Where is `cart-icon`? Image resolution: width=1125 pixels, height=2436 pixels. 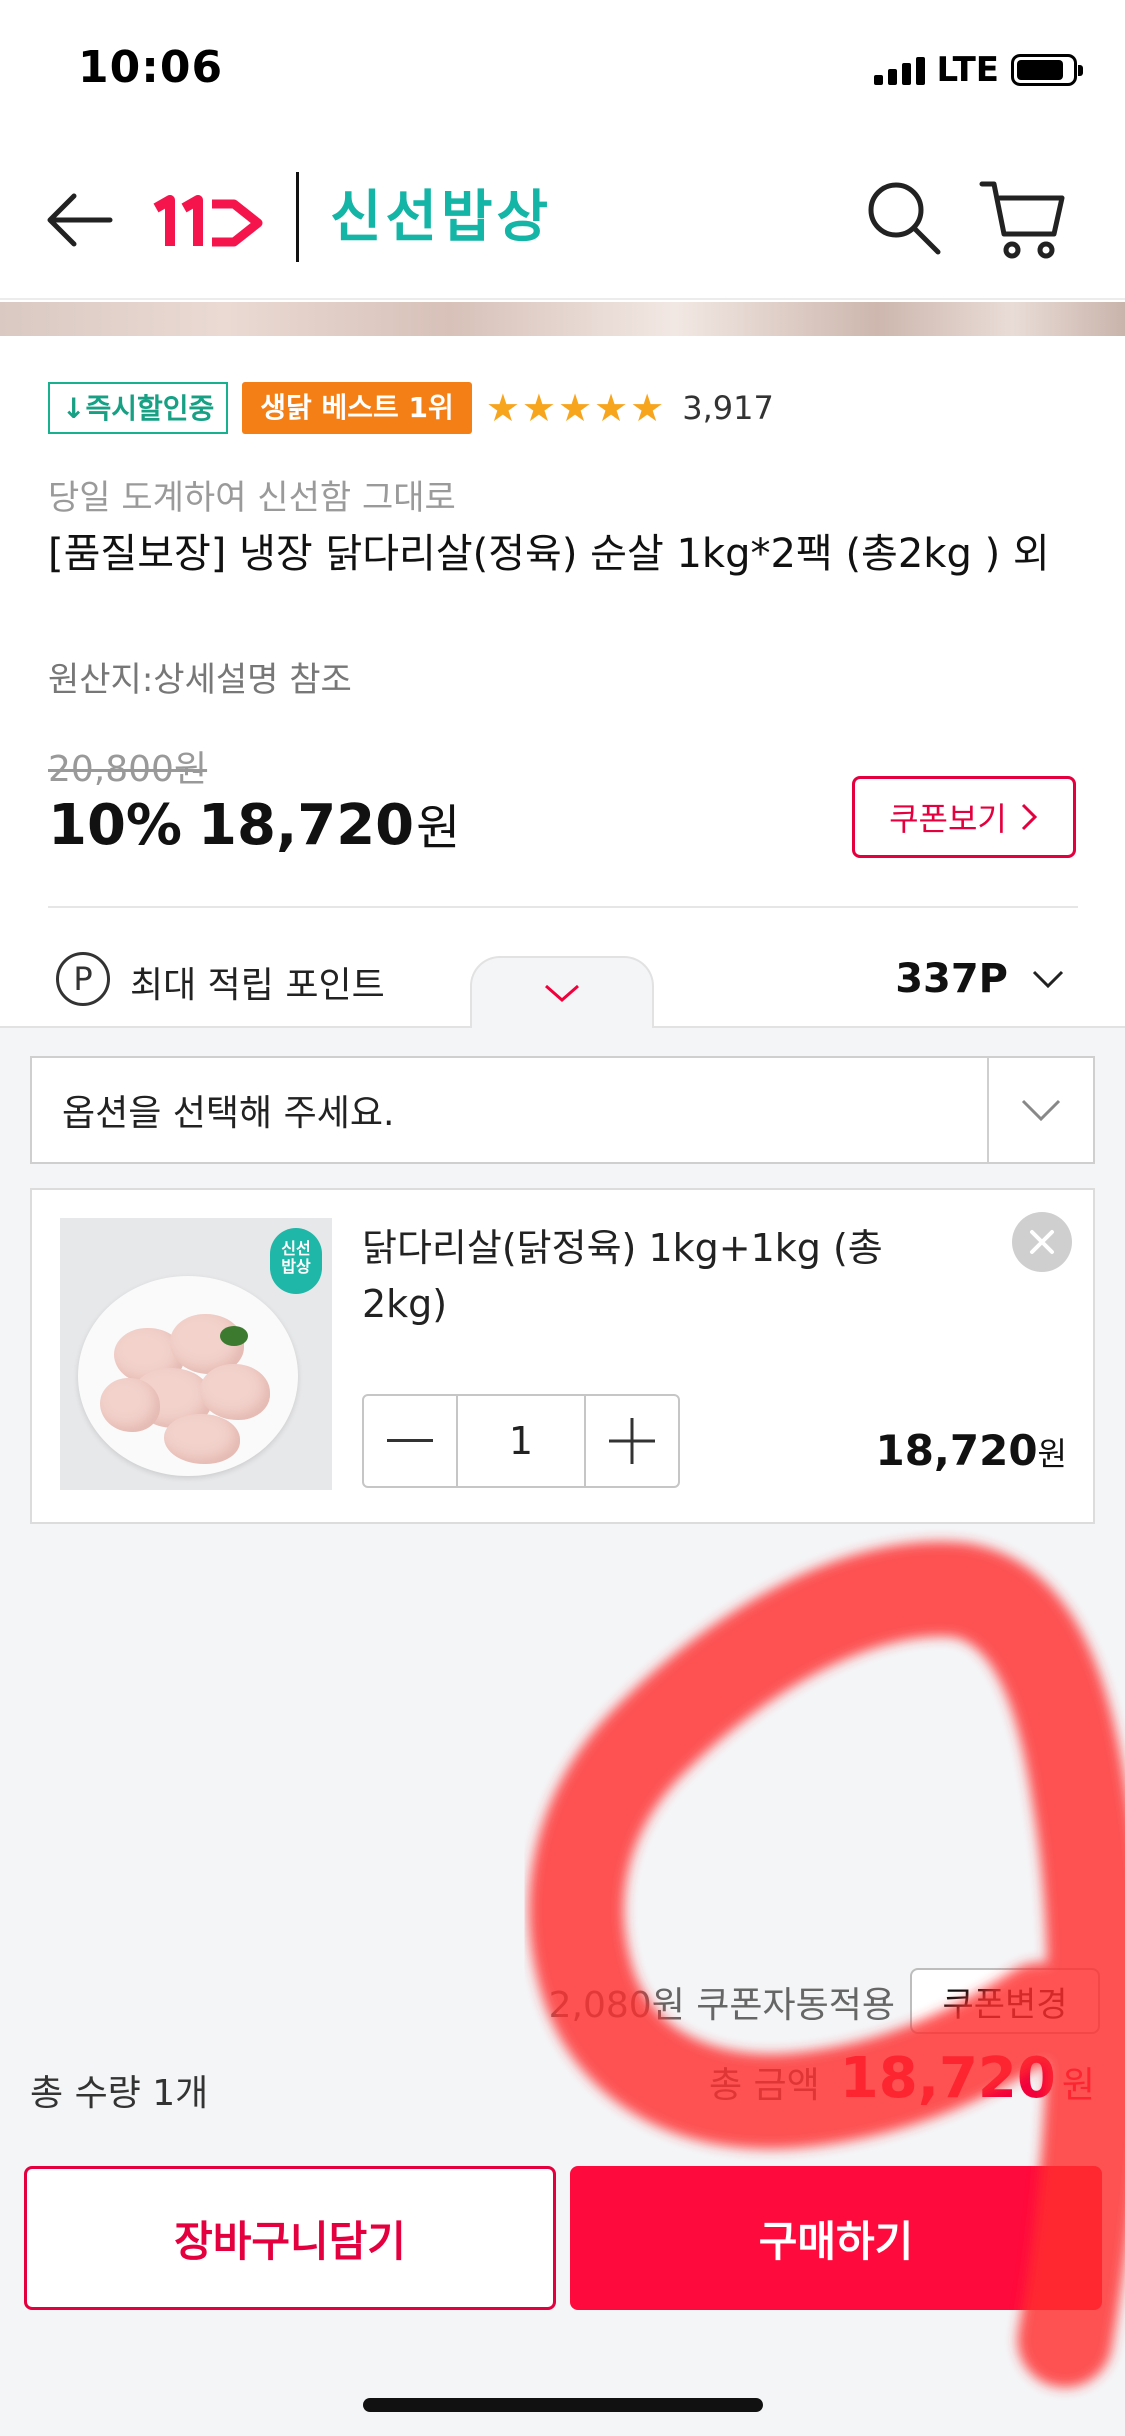 cart-icon is located at coordinates (1022, 220).